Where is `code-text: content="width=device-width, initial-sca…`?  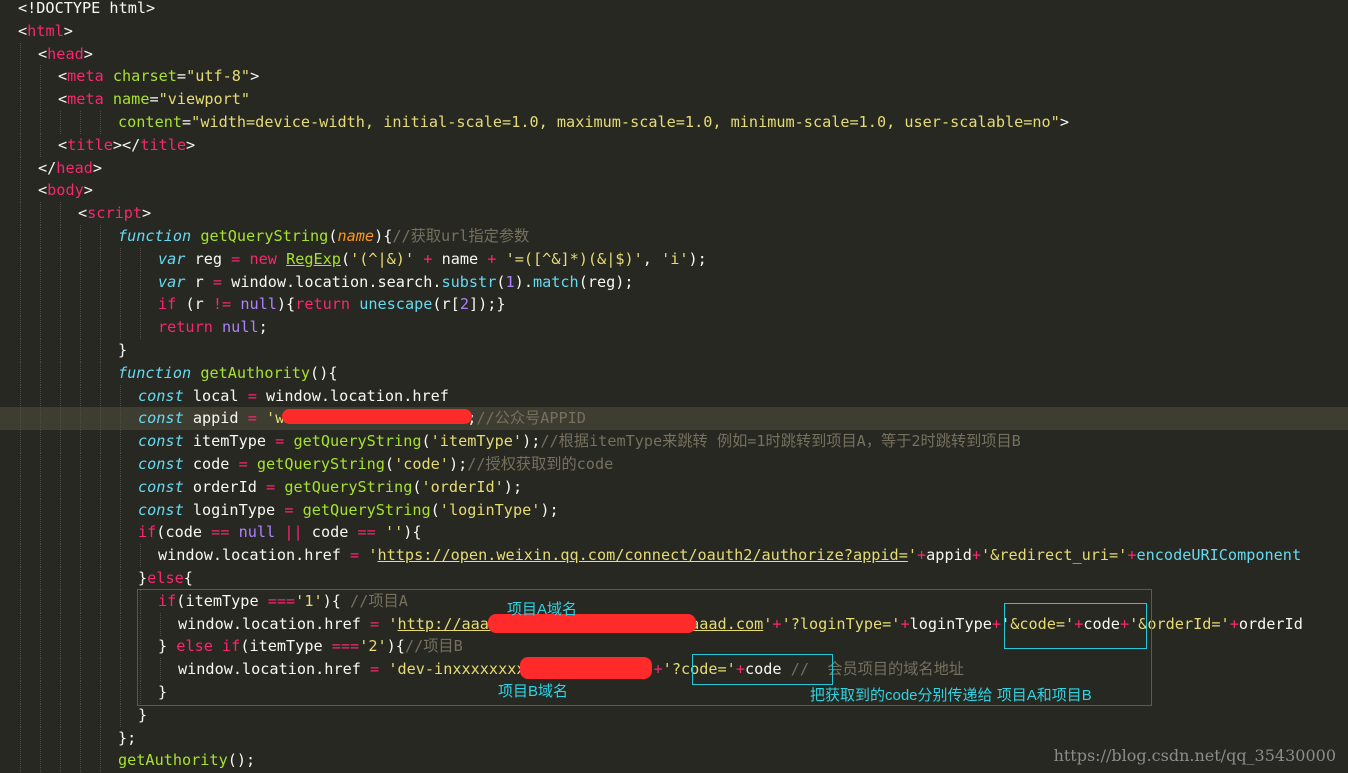 code-text: content="width=device-width, initial-sca… is located at coordinates (593, 122).